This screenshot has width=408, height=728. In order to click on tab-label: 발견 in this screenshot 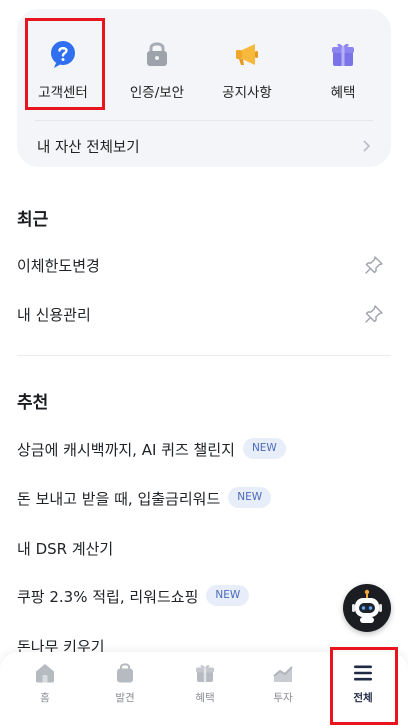, I will do `click(125, 698)`.